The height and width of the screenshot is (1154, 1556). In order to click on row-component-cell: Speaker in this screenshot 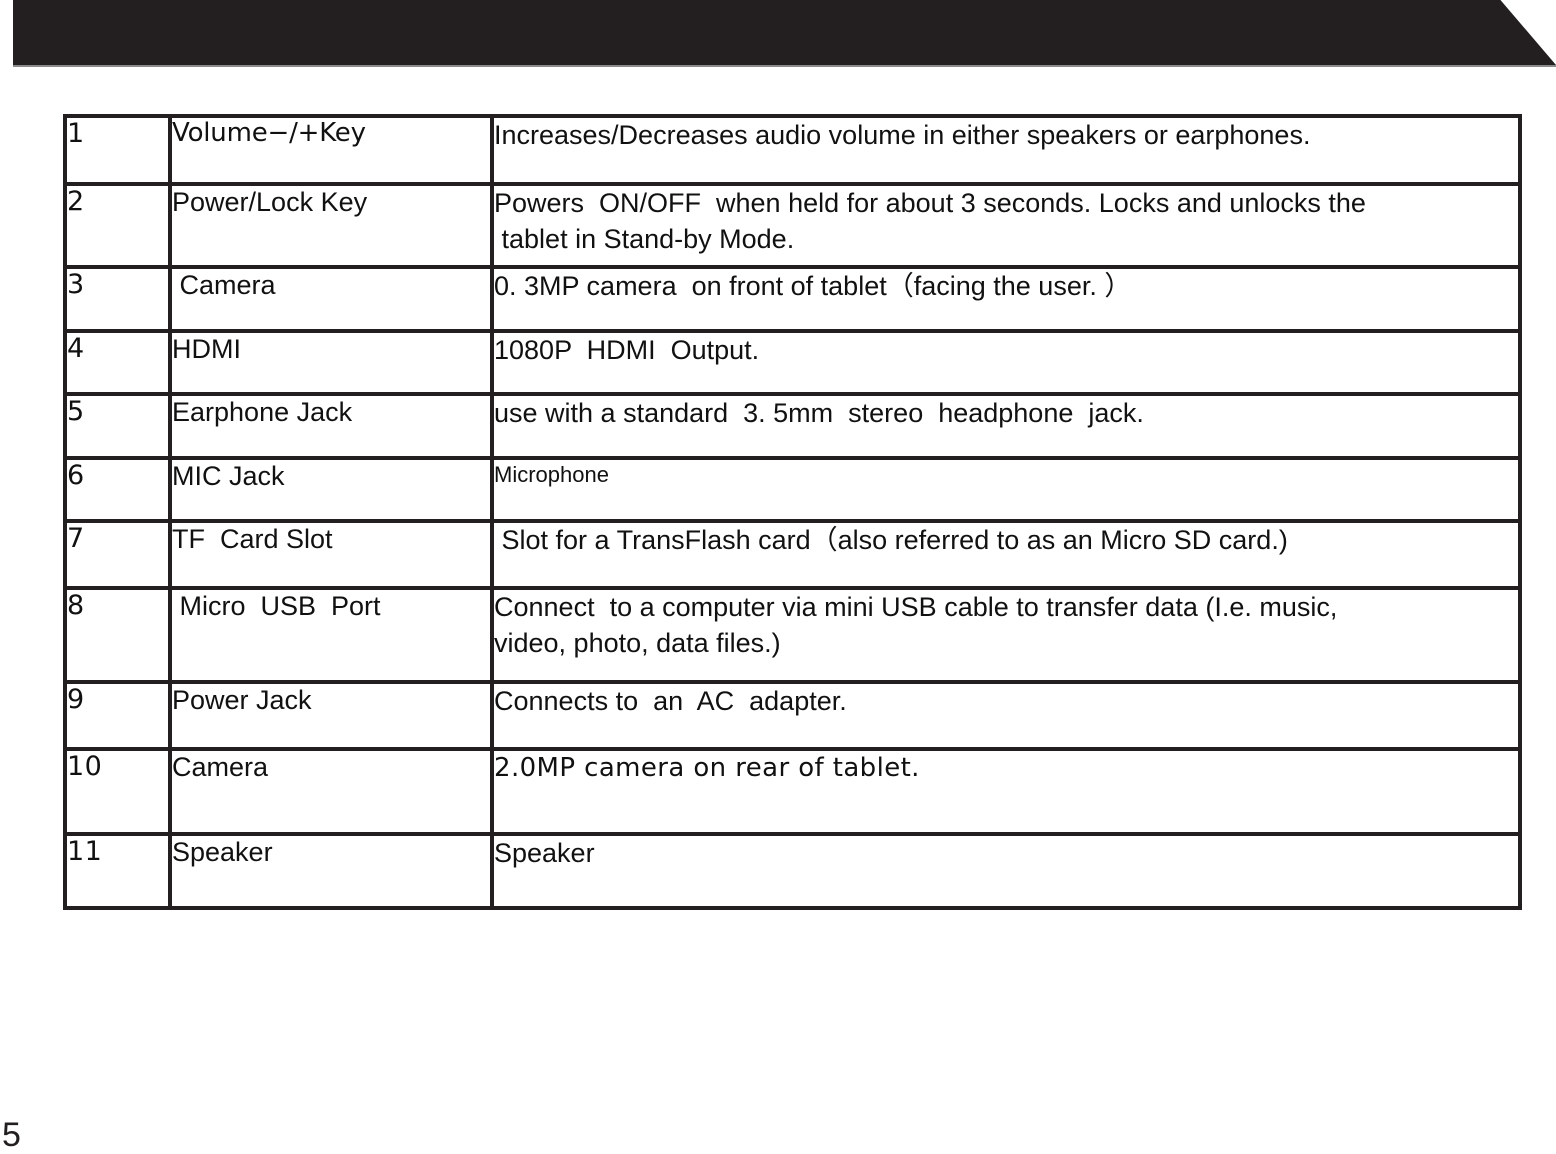, I will do `click(331, 871)`.